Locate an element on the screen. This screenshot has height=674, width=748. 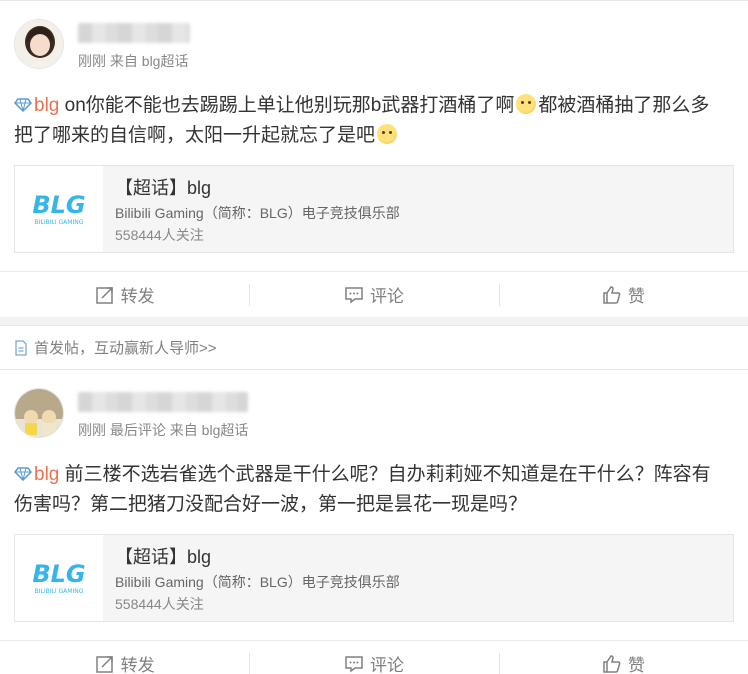
post-meta: 刚刚 最后评论 来自 blg超话 is located at coordinates (163, 430).